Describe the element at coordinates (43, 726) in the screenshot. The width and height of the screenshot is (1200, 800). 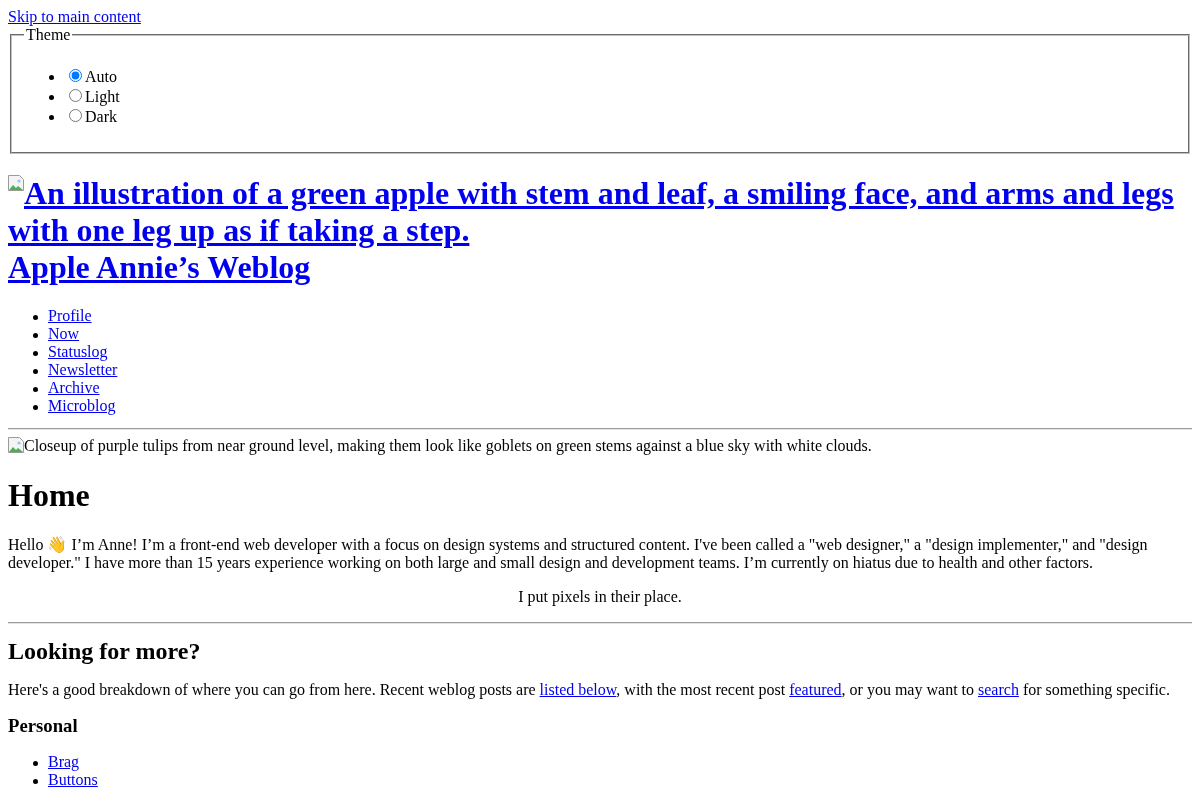
I see `subsection-heading: Personal` at that location.